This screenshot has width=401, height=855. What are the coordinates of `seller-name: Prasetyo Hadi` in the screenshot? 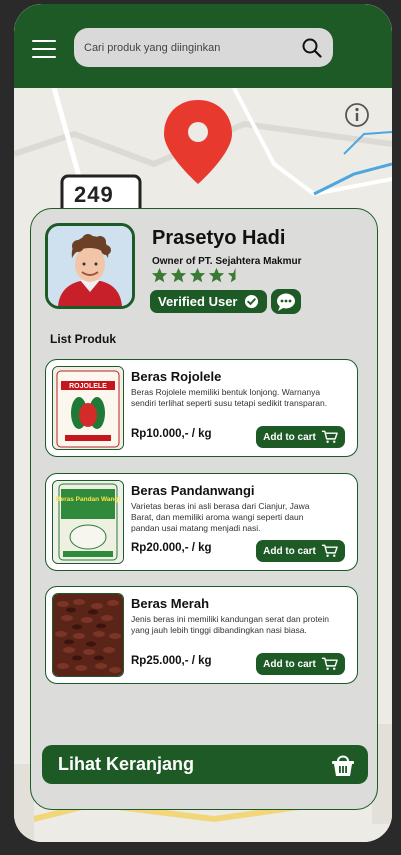 It's located at (219, 238).